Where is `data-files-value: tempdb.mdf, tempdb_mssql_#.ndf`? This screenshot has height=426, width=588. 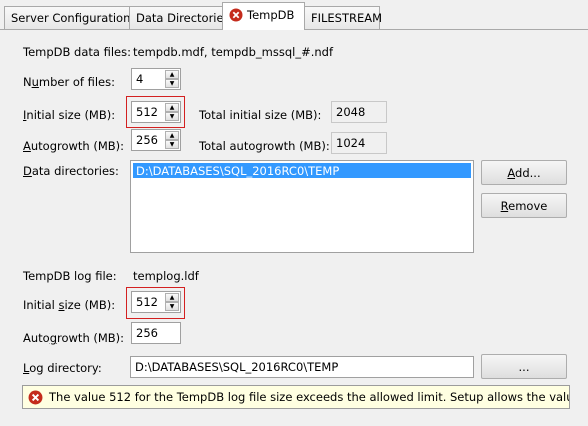
data-files-value: tempdb.mdf, tempdb_mssql_#.ndf is located at coordinates (233, 52).